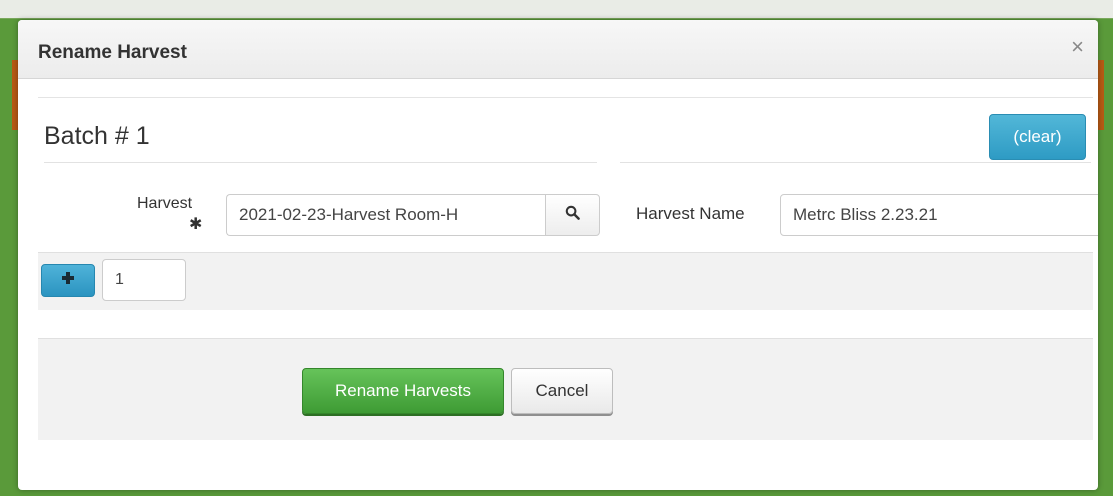 The width and height of the screenshot is (1113, 496). Describe the element at coordinates (1037, 137) in the screenshot. I see `clear-button: (clear)` at that location.